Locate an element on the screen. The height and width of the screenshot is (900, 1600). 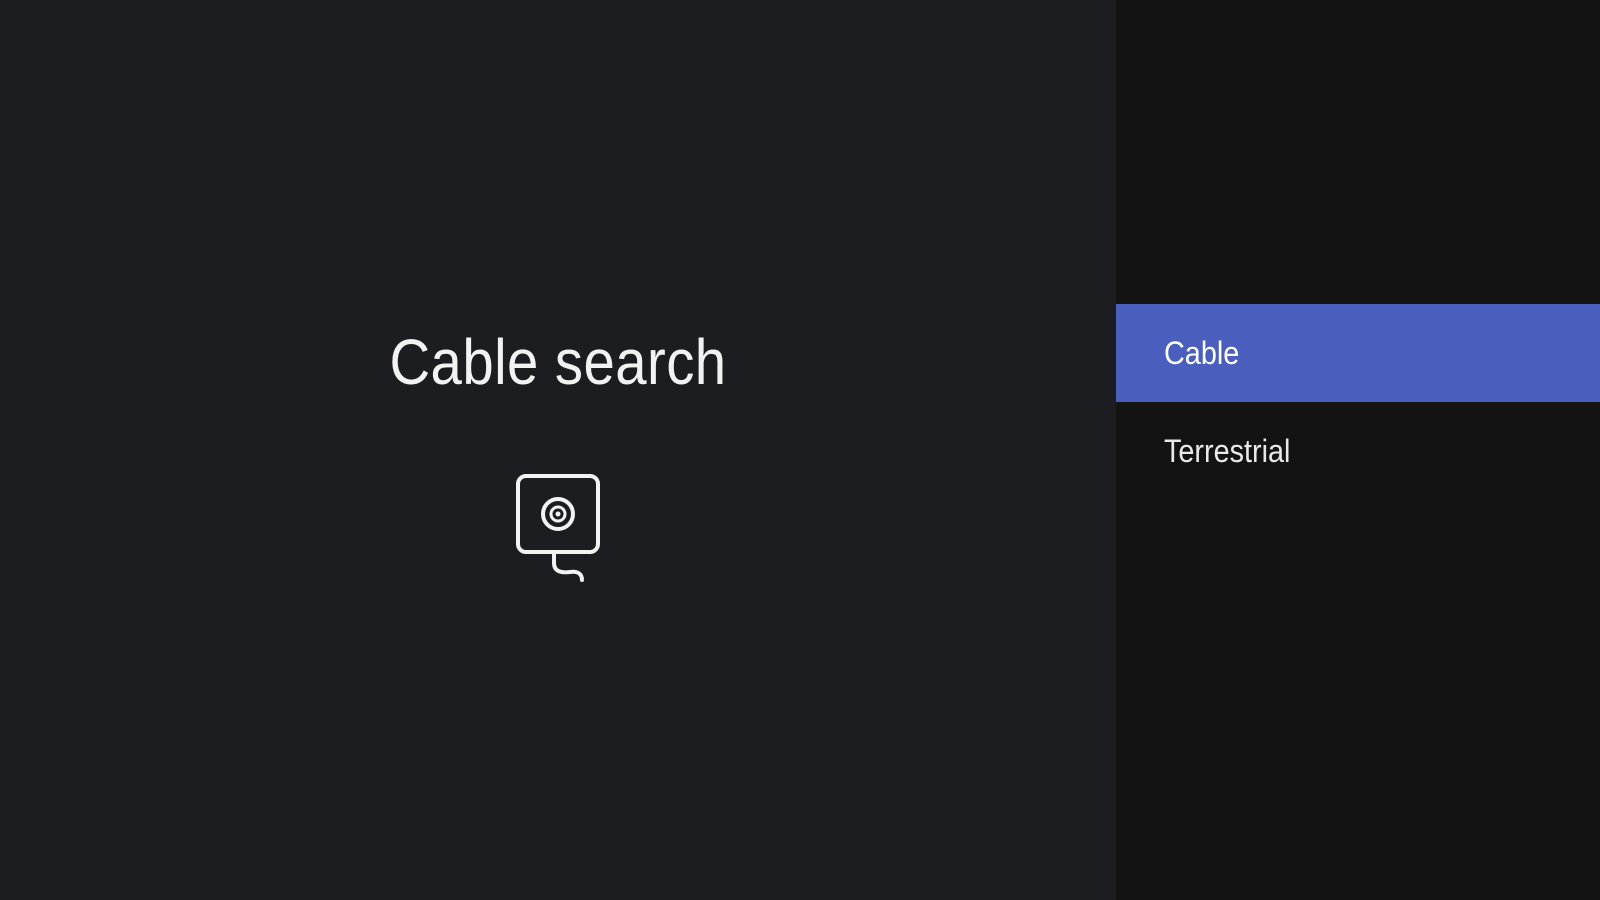
cable-option: Cable is located at coordinates (1358, 353).